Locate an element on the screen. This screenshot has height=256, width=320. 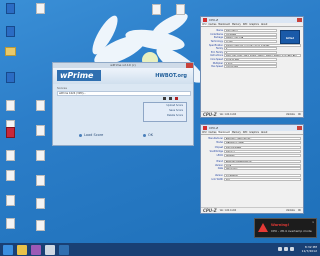
load-score-button: Load Score is located at coordinates (91, 135).